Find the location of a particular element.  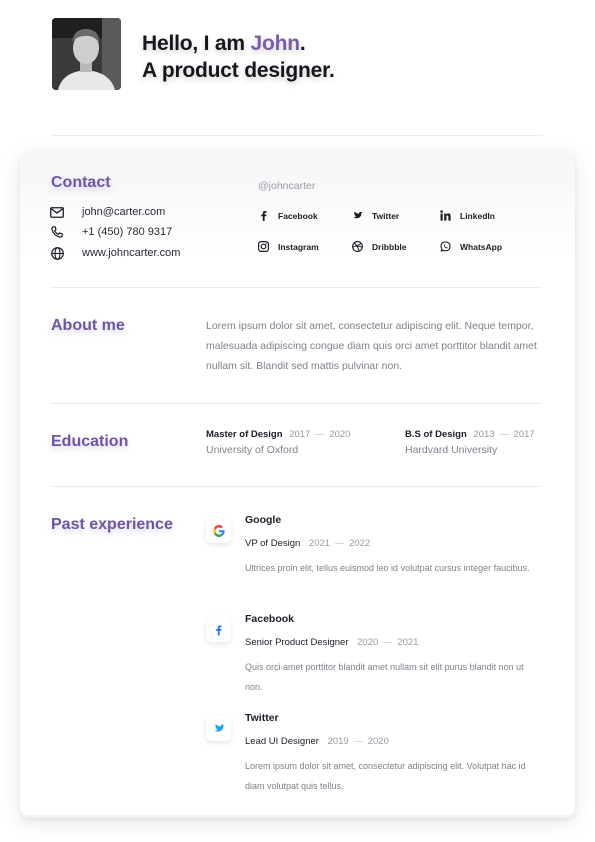

greeting-line: Hello, I am John. is located at coordinates (238, 43).